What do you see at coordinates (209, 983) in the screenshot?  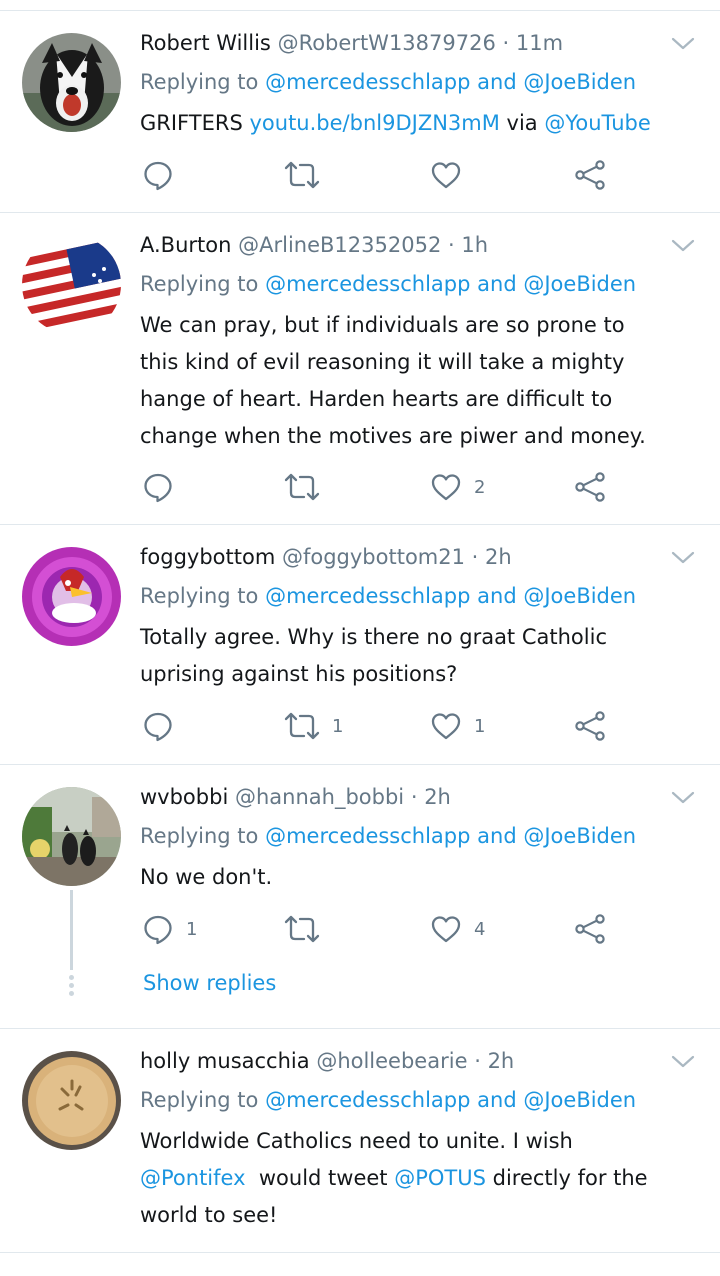 I see `show-replies-link: Show replies` at bounding box center [209, 983].